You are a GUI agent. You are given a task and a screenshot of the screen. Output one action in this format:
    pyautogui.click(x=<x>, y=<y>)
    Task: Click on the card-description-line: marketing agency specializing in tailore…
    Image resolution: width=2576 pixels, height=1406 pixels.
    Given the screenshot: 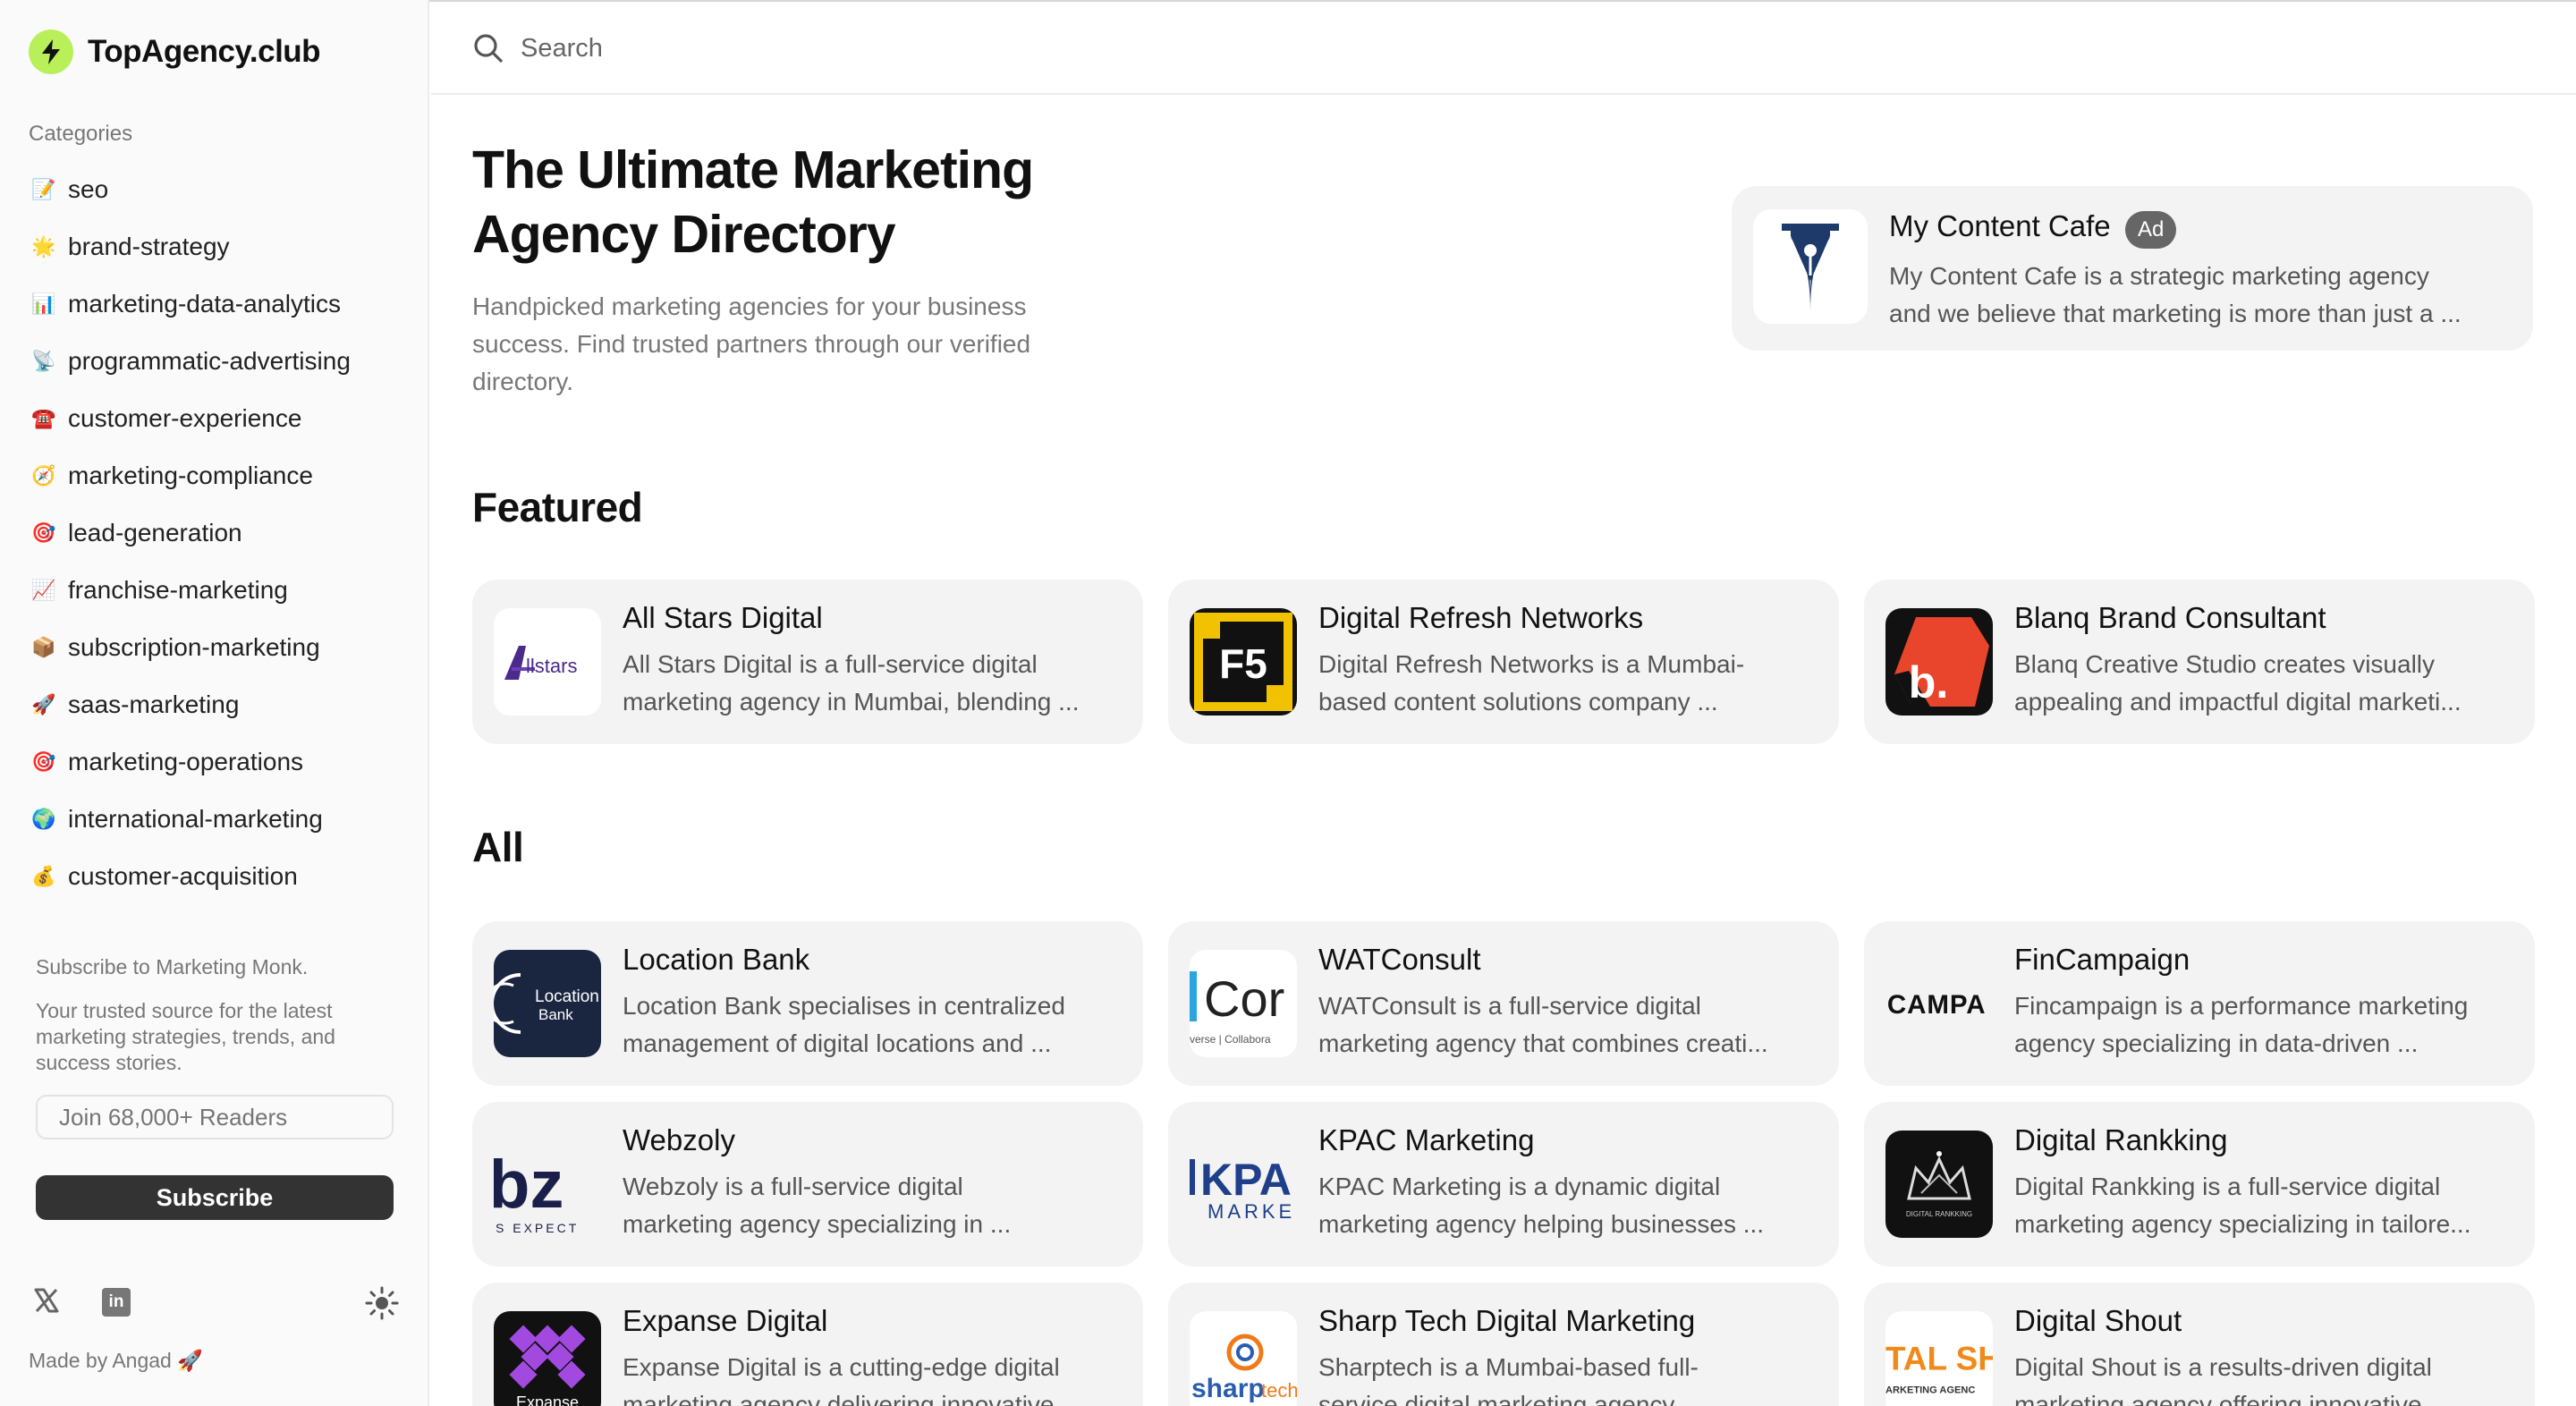 What is the action you would take?
    pyautogui.click(x=2242, y=1224)
    